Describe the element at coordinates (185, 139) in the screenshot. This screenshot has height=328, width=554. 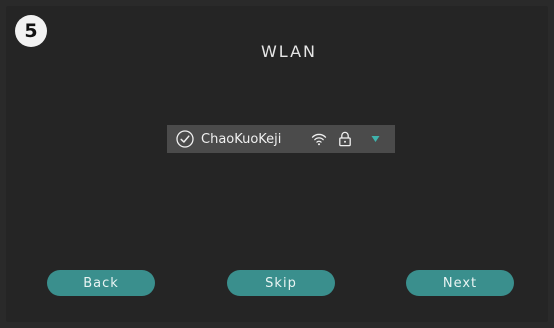
I see `check-circle-icon` at that location.